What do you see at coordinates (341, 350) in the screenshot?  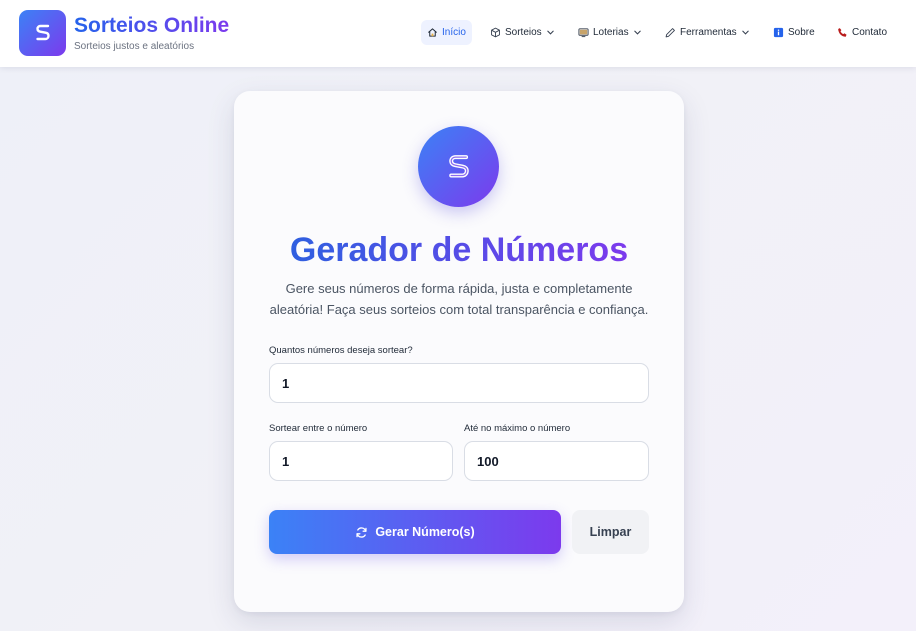 I see `quantity-label: Quantos números deseja sortear?` at bounding box center [341, 350].